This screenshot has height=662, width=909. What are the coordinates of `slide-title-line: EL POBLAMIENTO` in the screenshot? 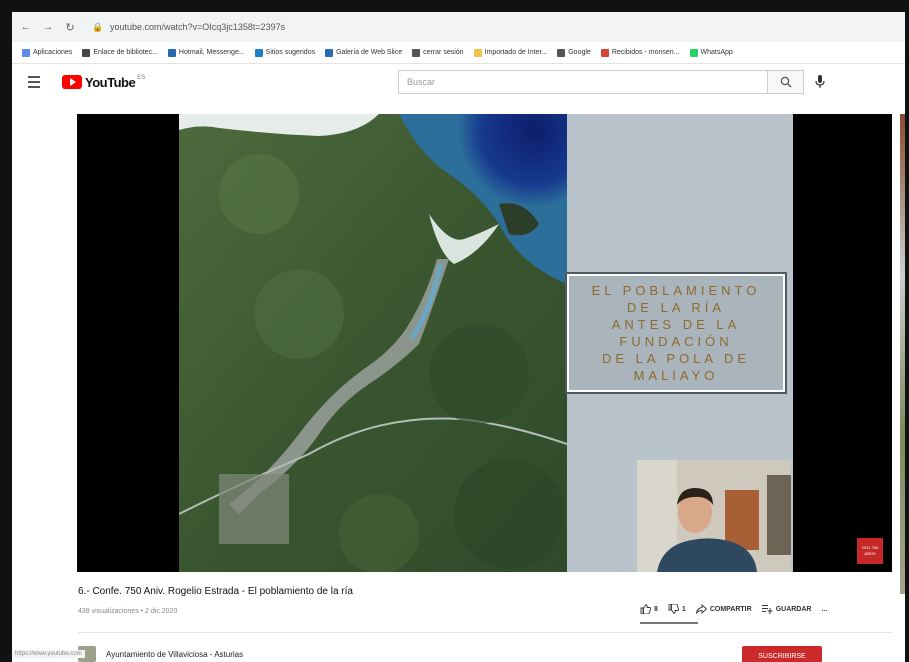 It's located at (676, 290).